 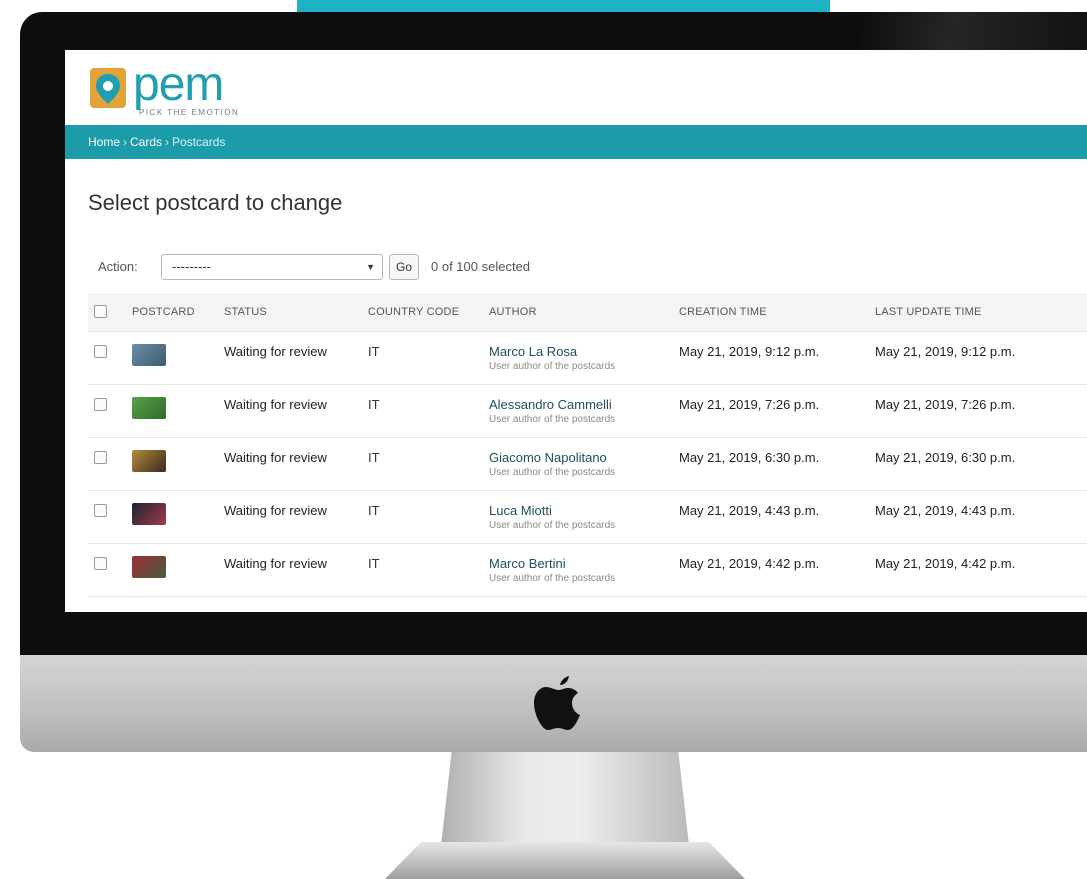 What do you see at coordinates (557, 703) in the screenshot?
I see `apple-icon` at bounding box center [557, 703].